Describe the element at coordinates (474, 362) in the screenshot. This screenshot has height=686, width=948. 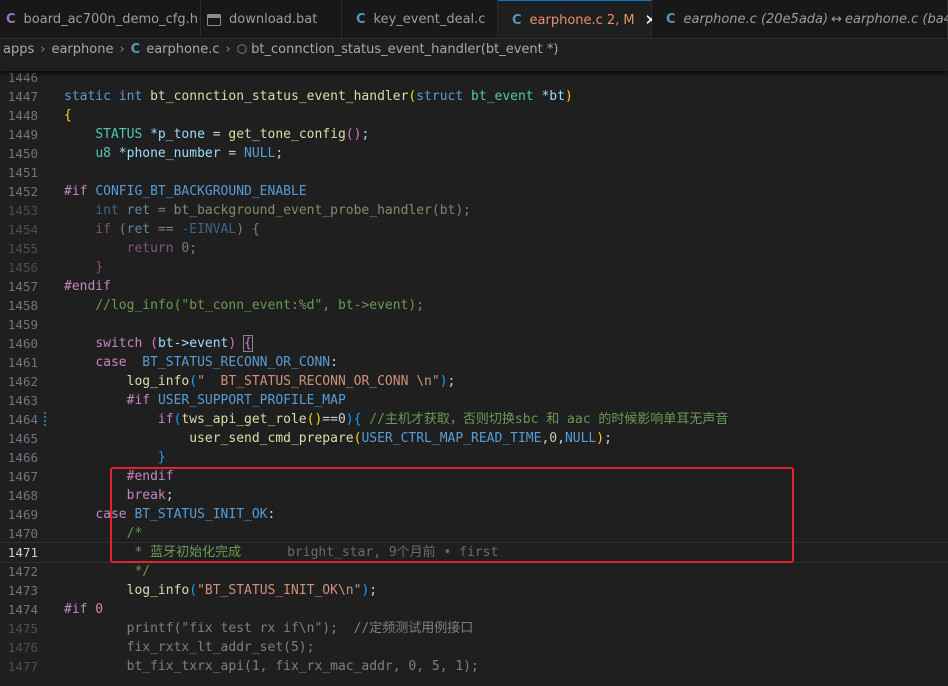
I see `code-line: 1461 case BT_STATUS_RECONN_OR_CONN:` at that location.